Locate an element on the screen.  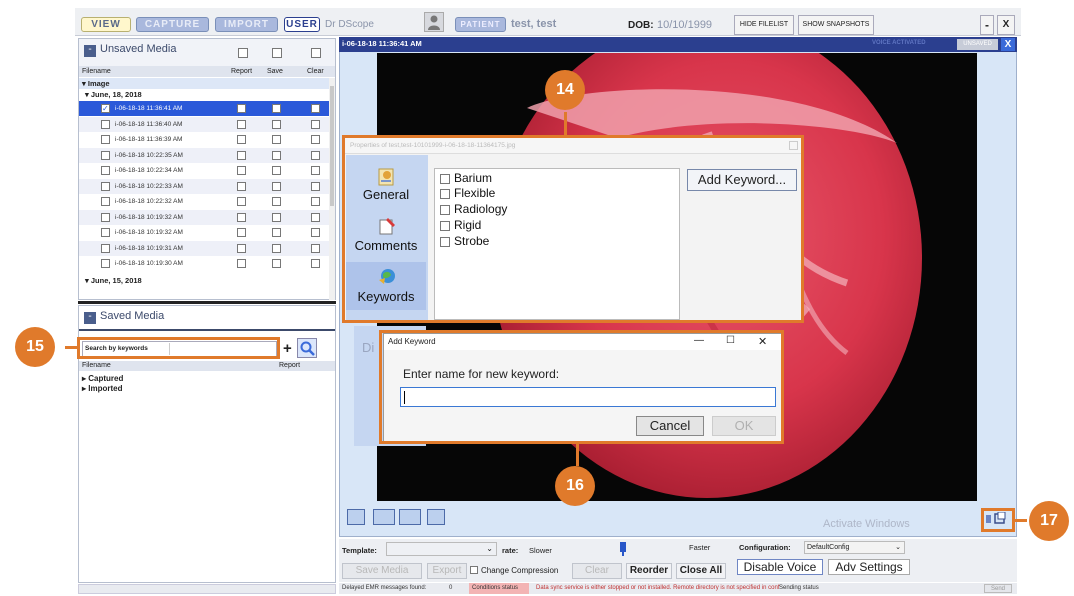
date-group-1: ▾ June, 18, 2018 is located at coordinates (204, 94).